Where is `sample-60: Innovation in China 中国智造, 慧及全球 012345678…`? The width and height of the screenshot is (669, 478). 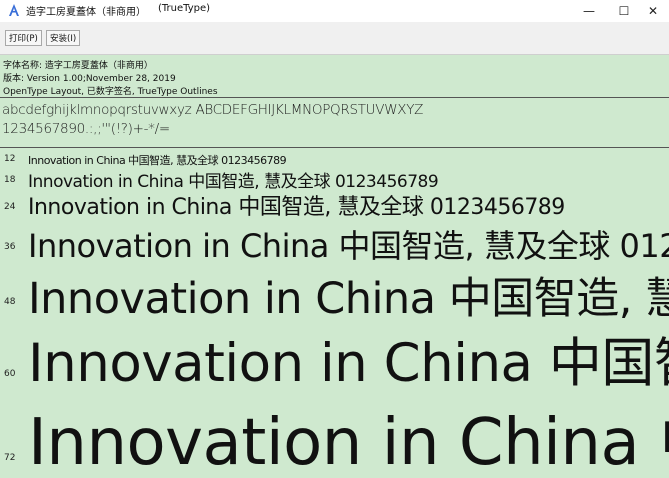
sample-60: Innovation in China 中国智造, 慧及全球 012345678… is located at coordinates (348, 363).